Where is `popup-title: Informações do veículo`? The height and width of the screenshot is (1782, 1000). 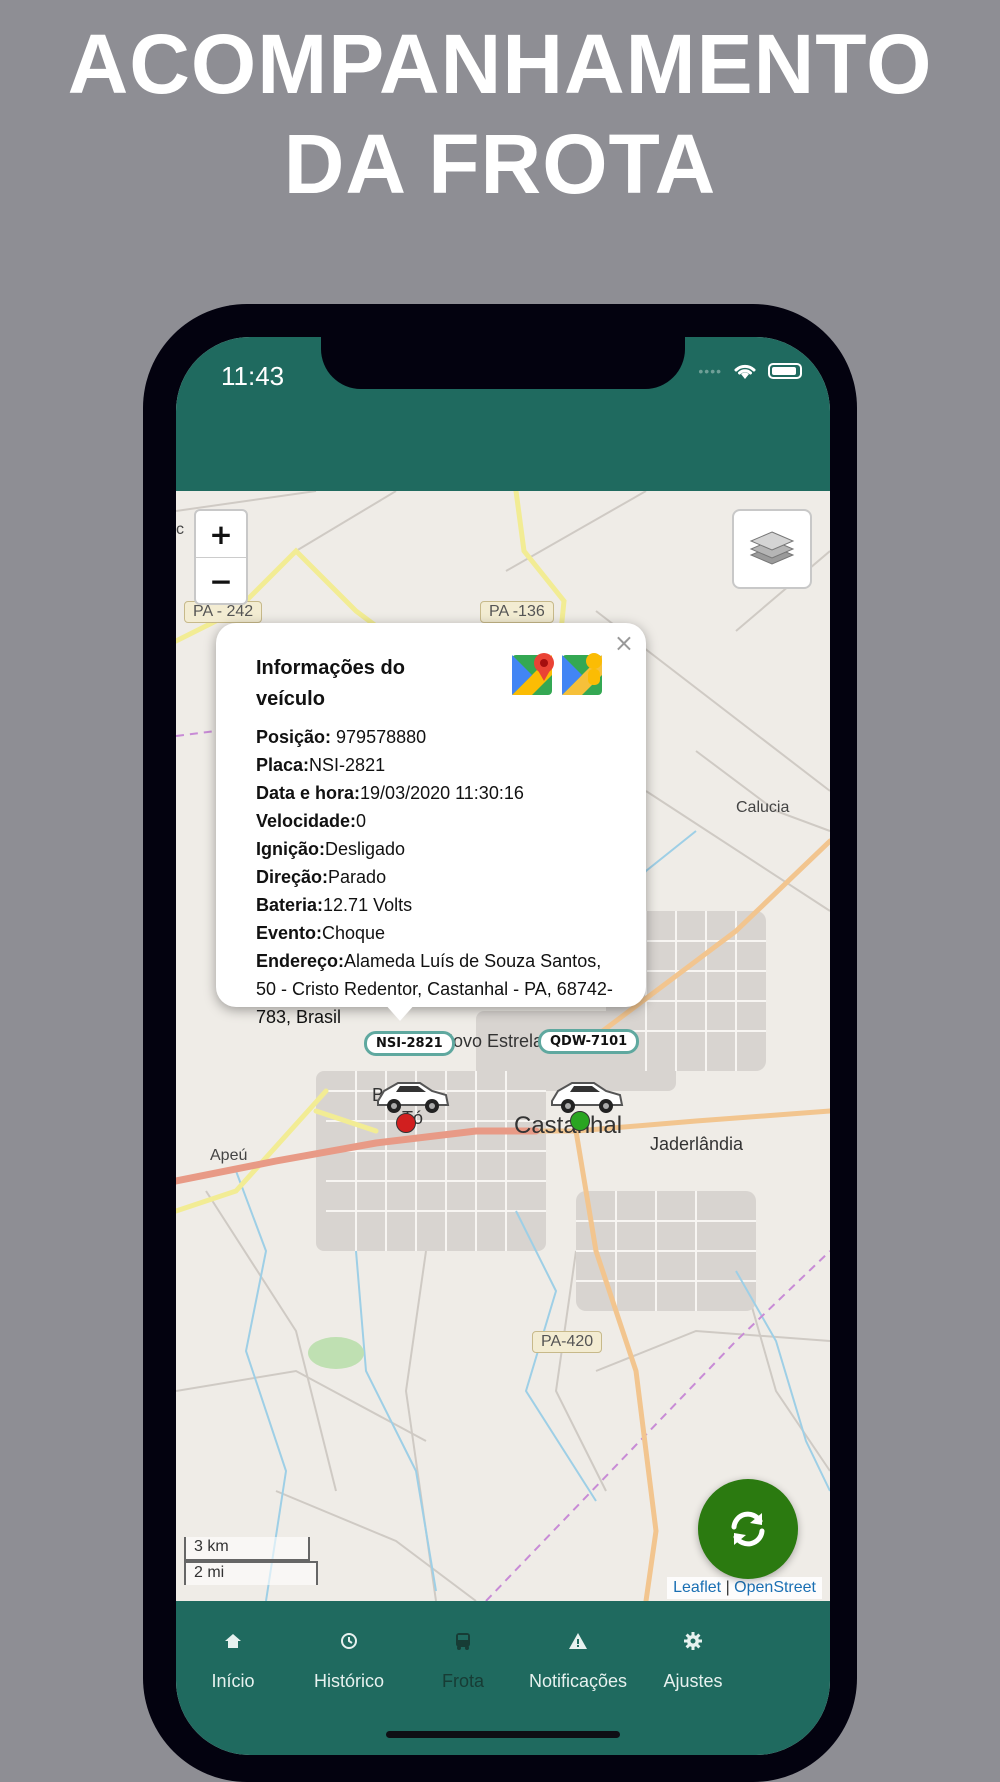 popup-title: Informações do veículo is located at coordinates (330, 683).